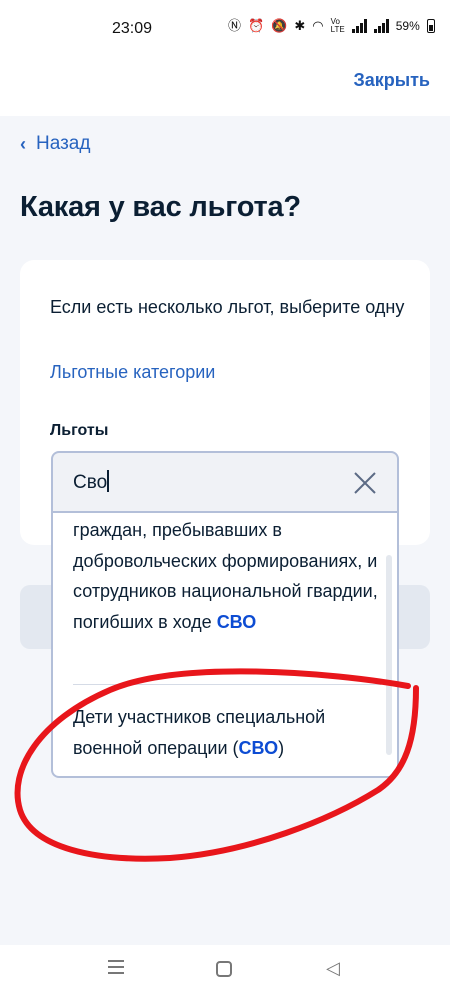 Image resolution: width=450 pixels, height=1000 pixels. Describe the element at coordinates (225, 87) in the screenshot. I see `top-bar: Закрыть` at that location.